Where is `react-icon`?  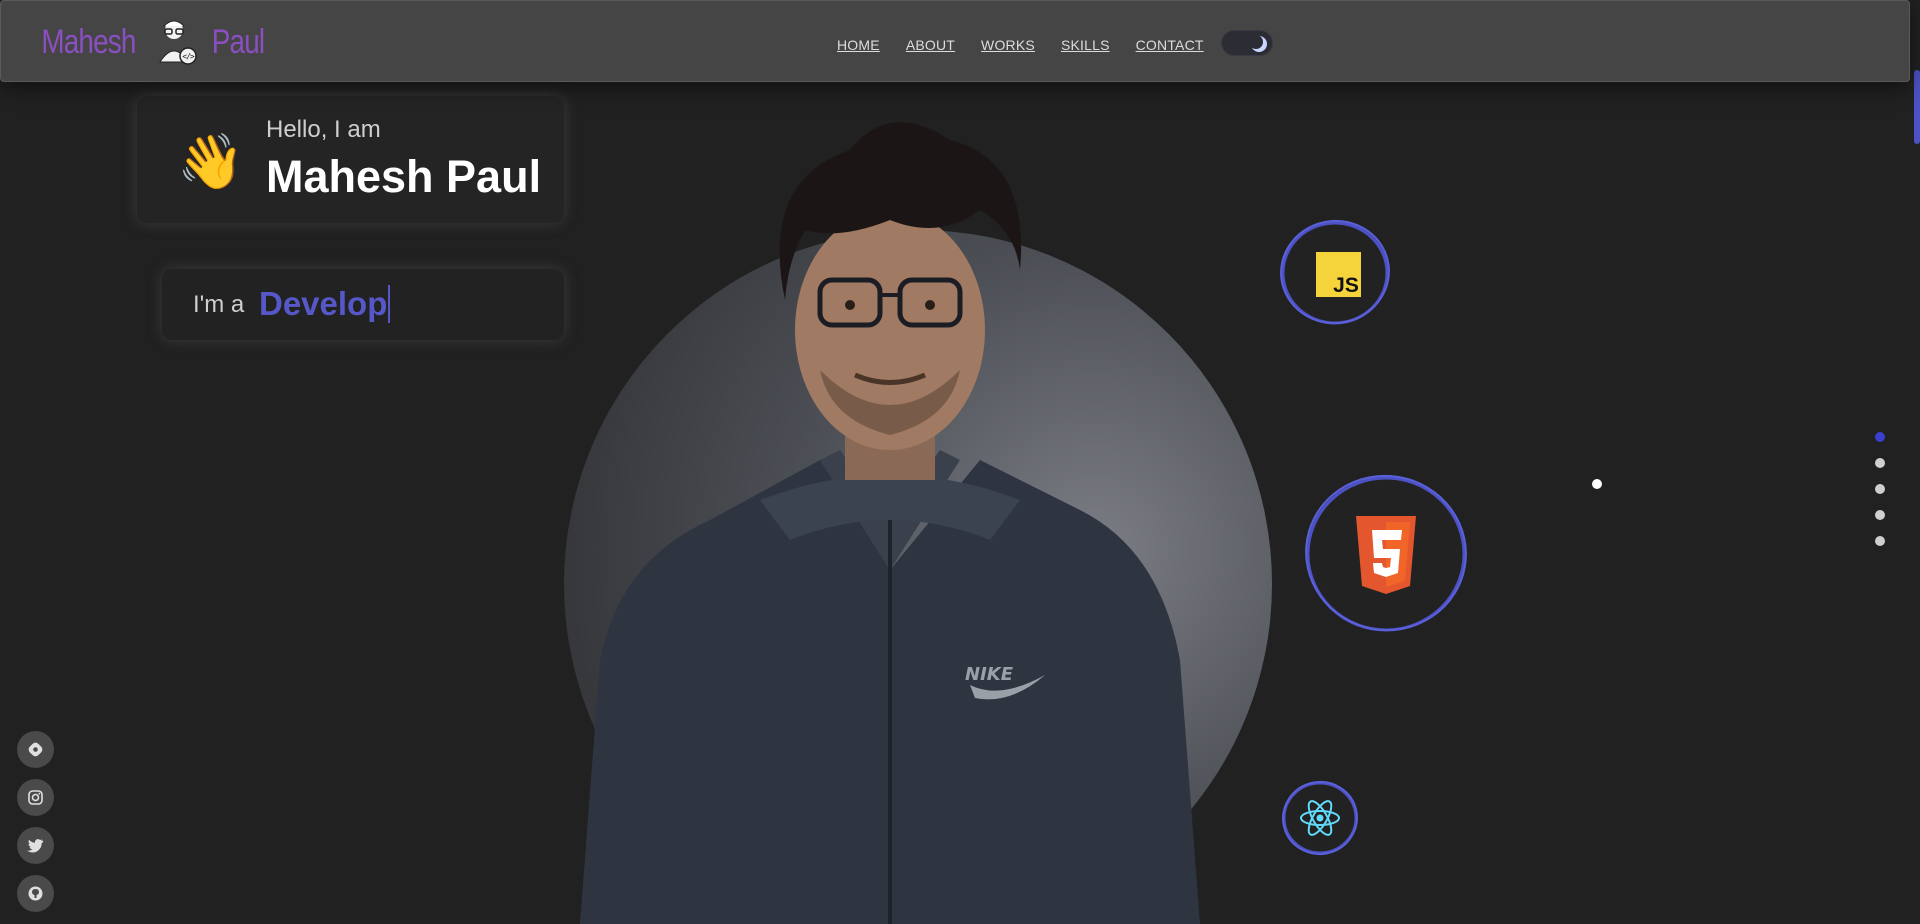 react-icon is located at coordinates (1320, 818).